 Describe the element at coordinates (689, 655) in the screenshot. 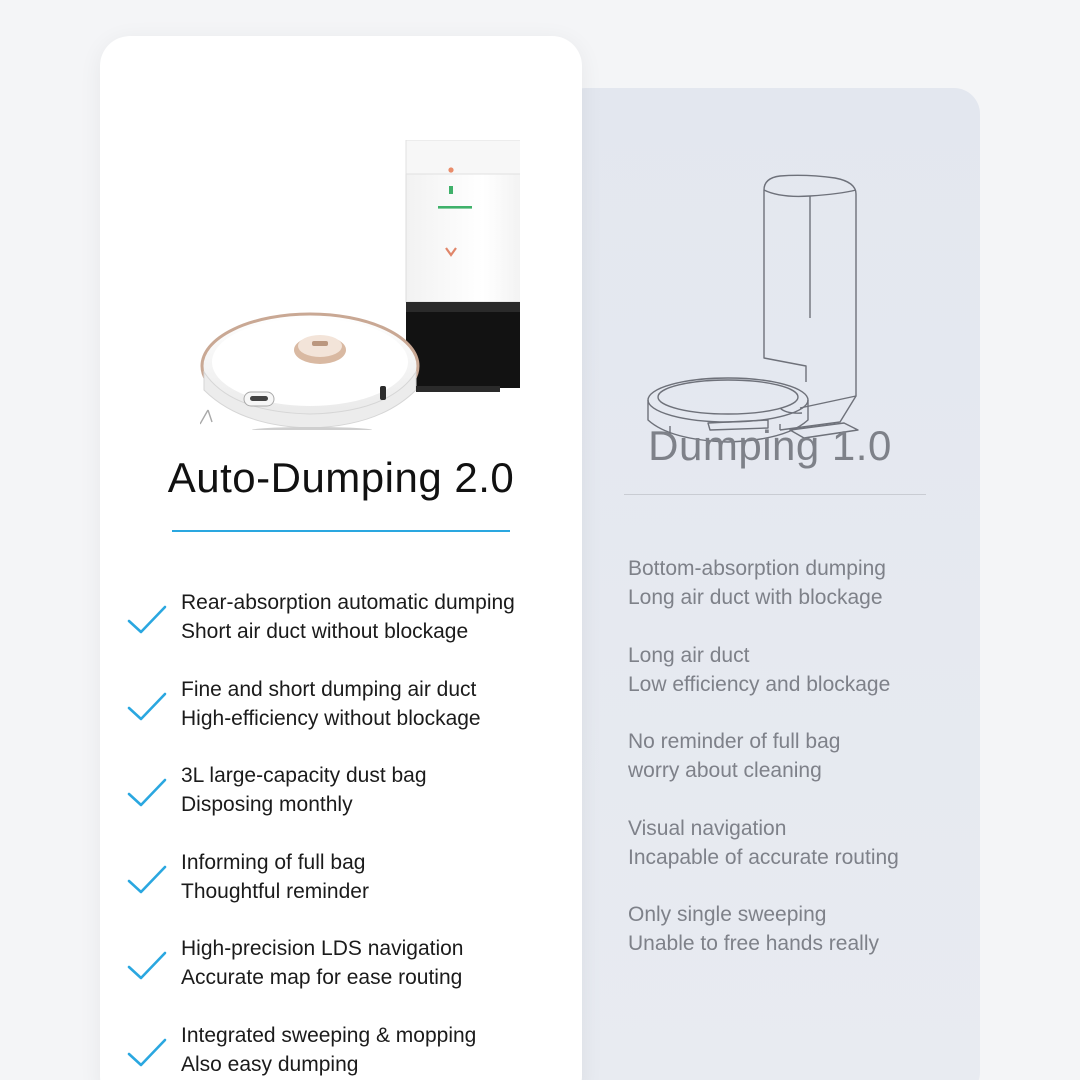

I see `feature-line: Long air duct` at that location.